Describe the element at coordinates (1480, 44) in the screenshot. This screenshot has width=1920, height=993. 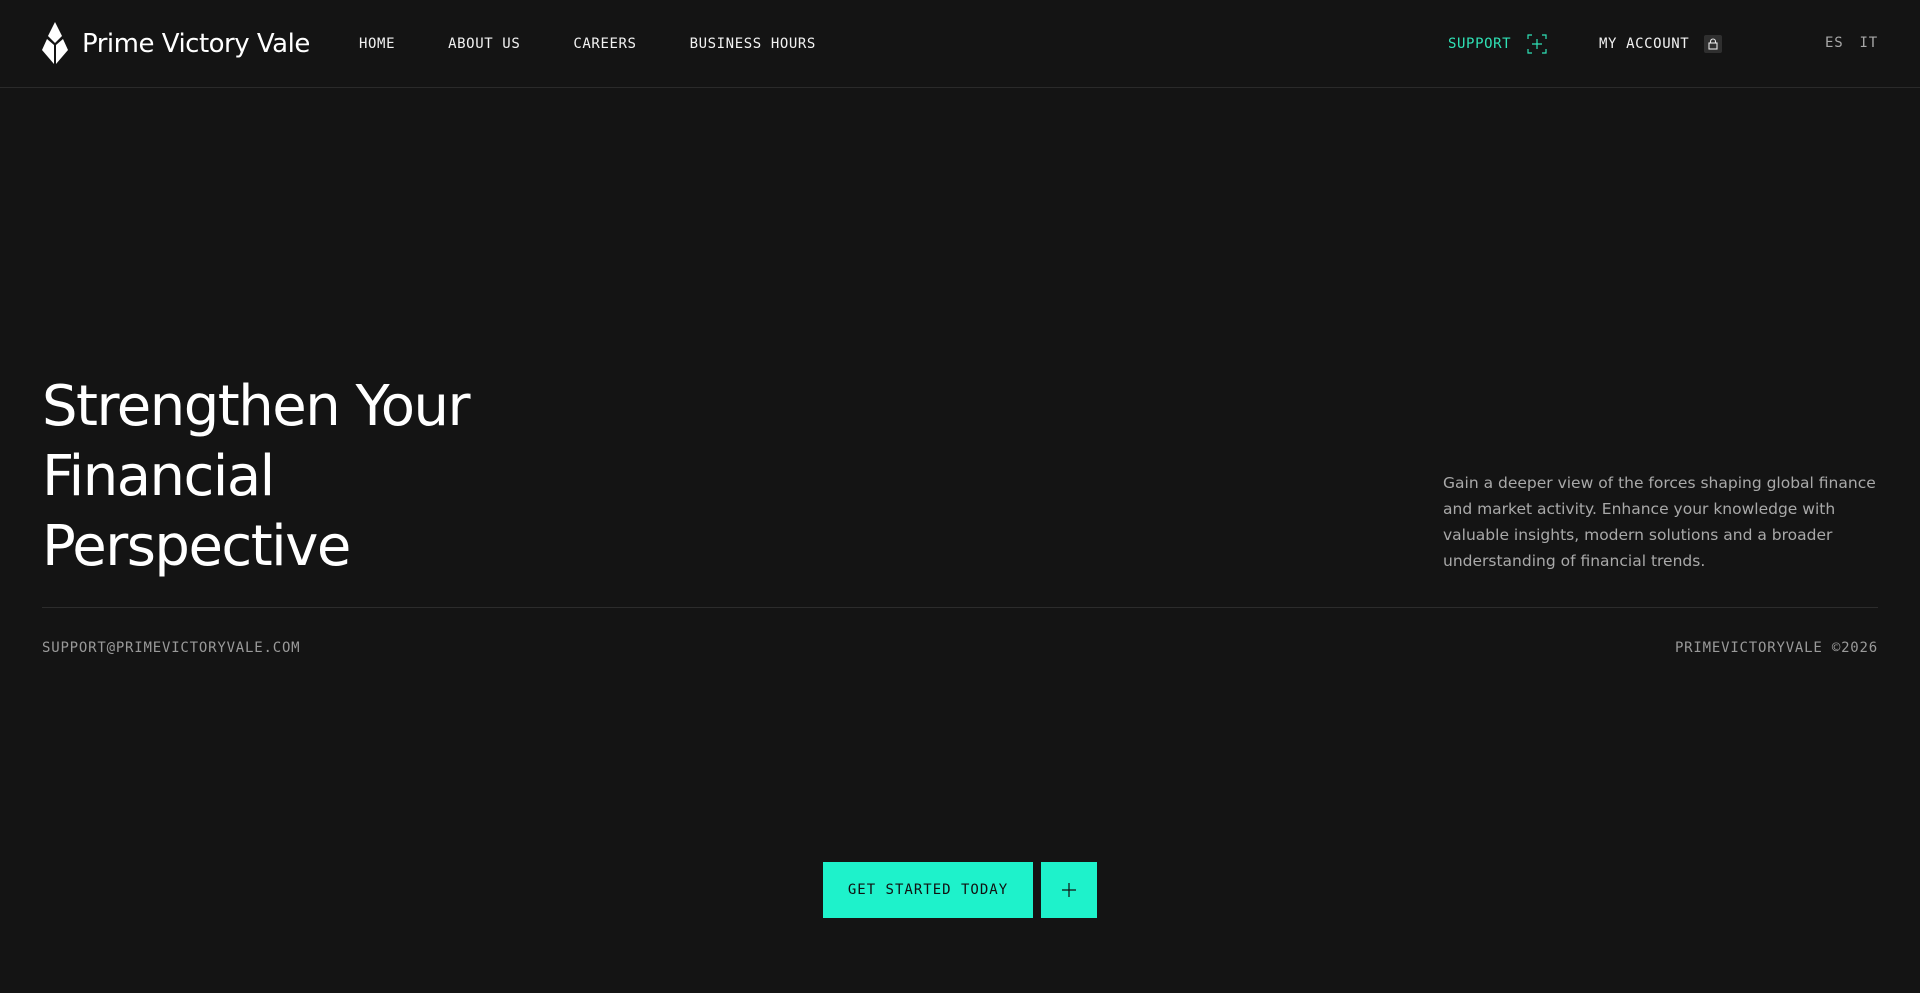
I see `support-label: SUPPORT` at that location.